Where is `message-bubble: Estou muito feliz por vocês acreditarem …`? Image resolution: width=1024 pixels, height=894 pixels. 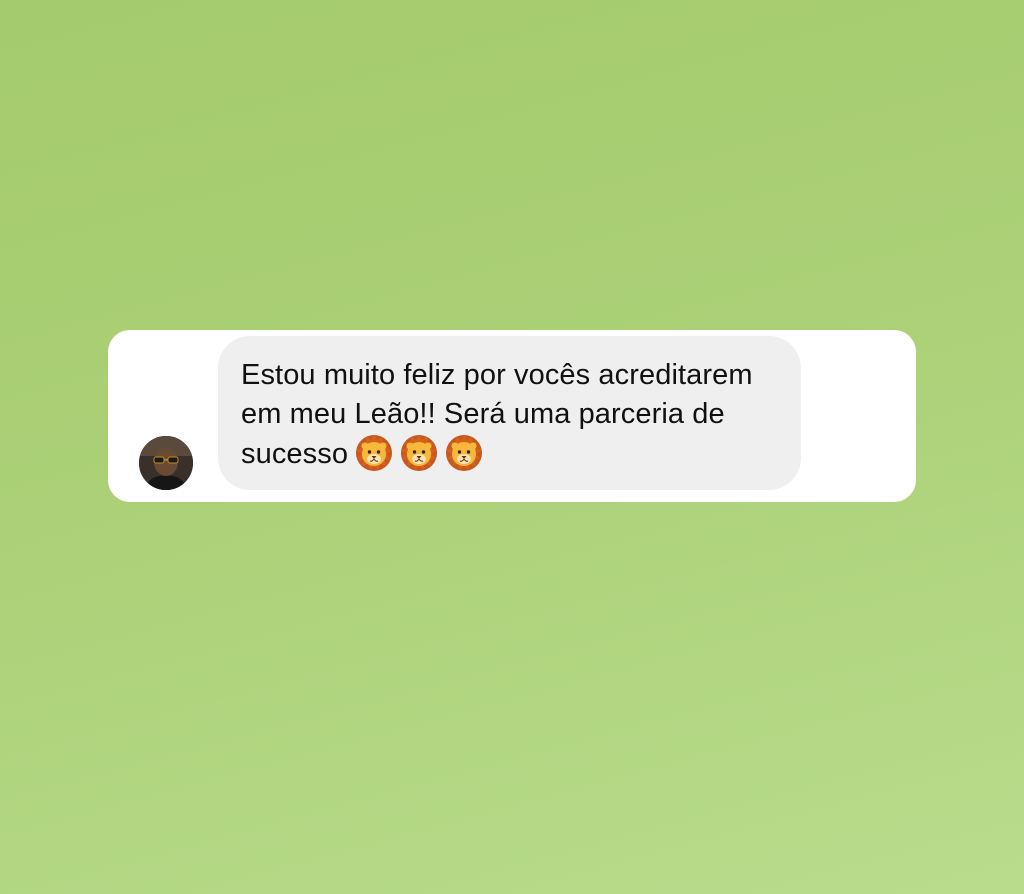
message-bubble: Estou muito feliz por vocês acreditarem … is located at coordinates (509, 413).